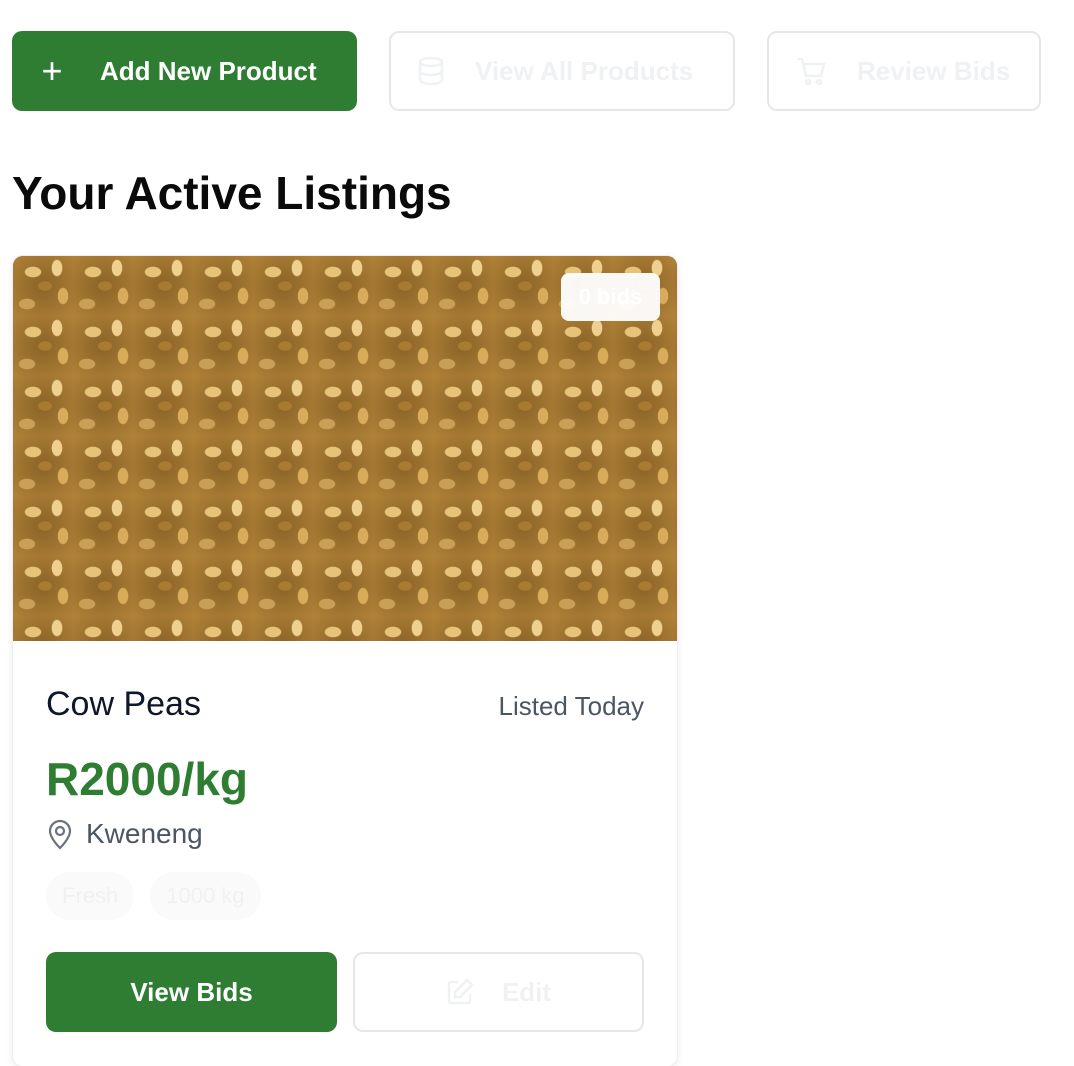 Image resolution: width=1074 pixels, height=1066 pixels. Describe the element at coordinates (584, 70) in the screenshot. I see `view-all-products-label: View All Products` at that location.